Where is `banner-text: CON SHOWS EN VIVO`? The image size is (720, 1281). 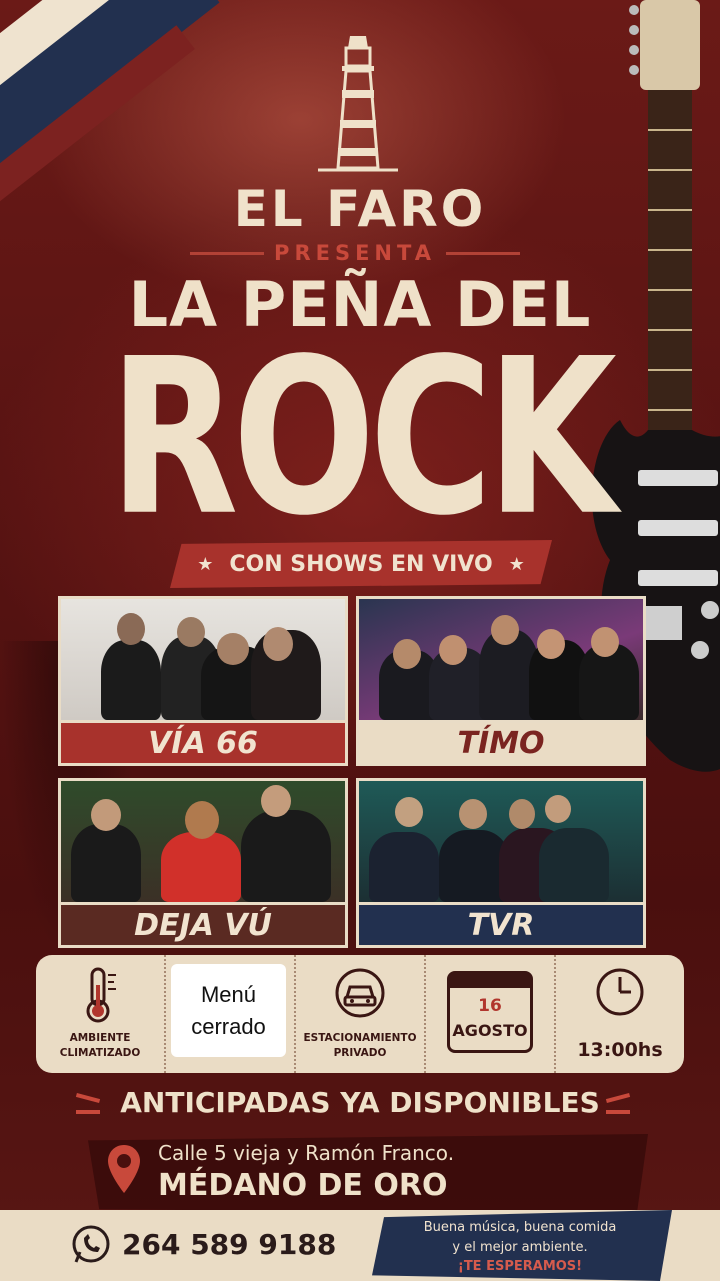 banner-text: CON SHOWS EN VIVO is located at coordinates (361, 564).